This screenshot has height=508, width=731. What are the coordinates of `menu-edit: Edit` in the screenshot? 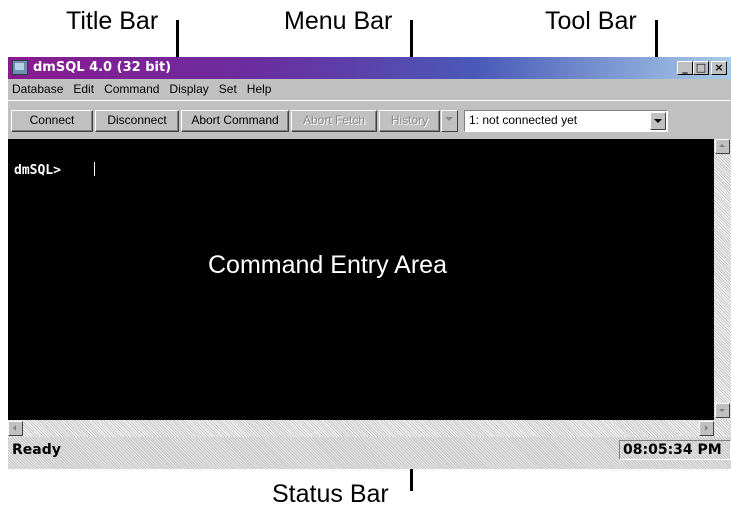 It's located at (84, 87).